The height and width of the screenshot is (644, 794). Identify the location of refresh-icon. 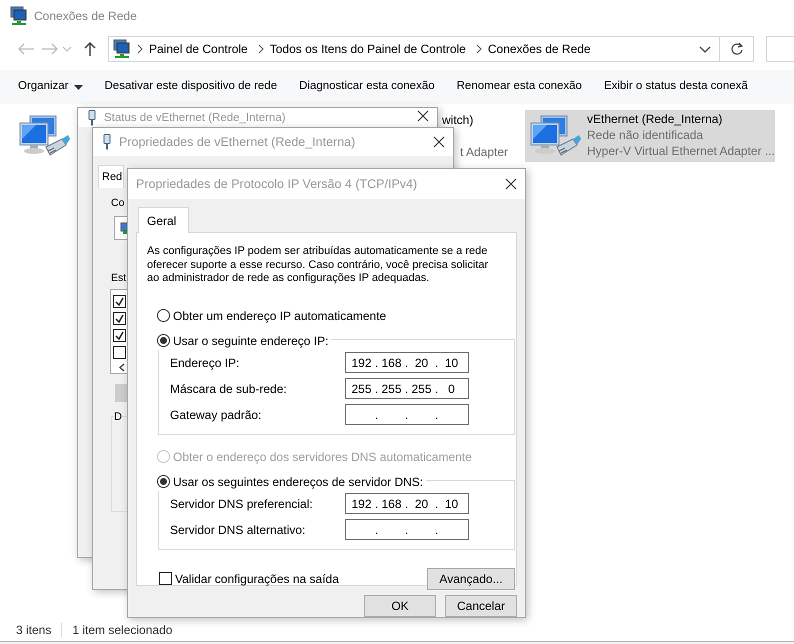
(737, 49).